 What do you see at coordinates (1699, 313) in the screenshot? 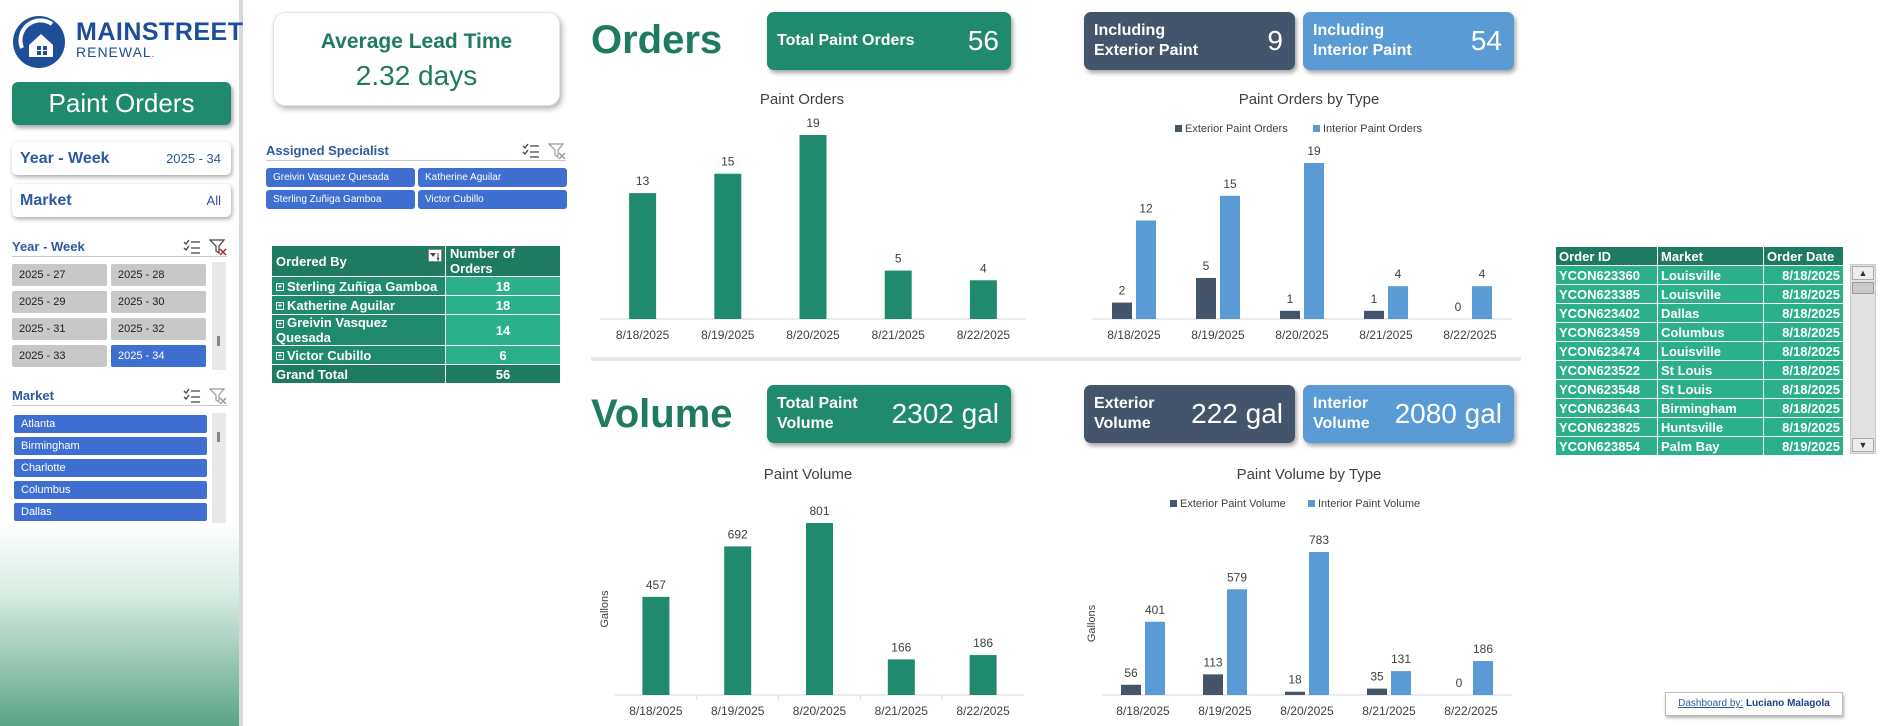
I see `table-row: YCON623402 Dallas 8/18/2025` at bounding box center [1699, 313].